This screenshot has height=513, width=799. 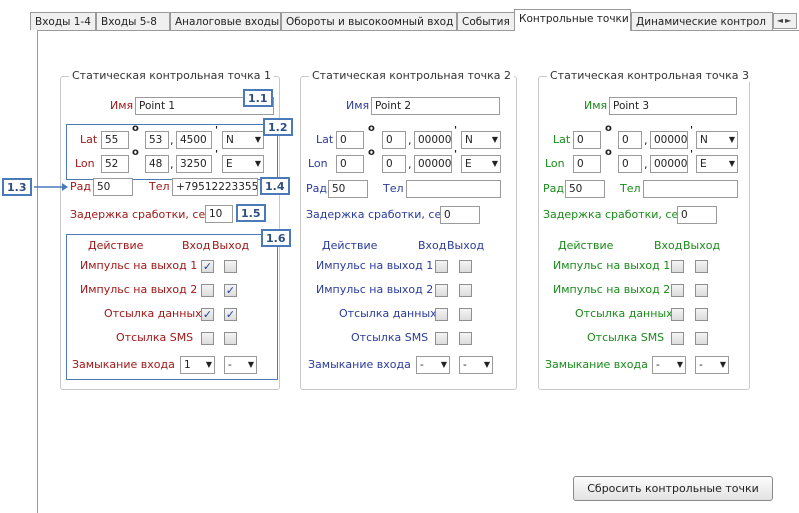 What do you see at coordinates (230, 338) in the screenshot?
I see `point1-sms-output-checkbox` at bounding box center [230, 338].